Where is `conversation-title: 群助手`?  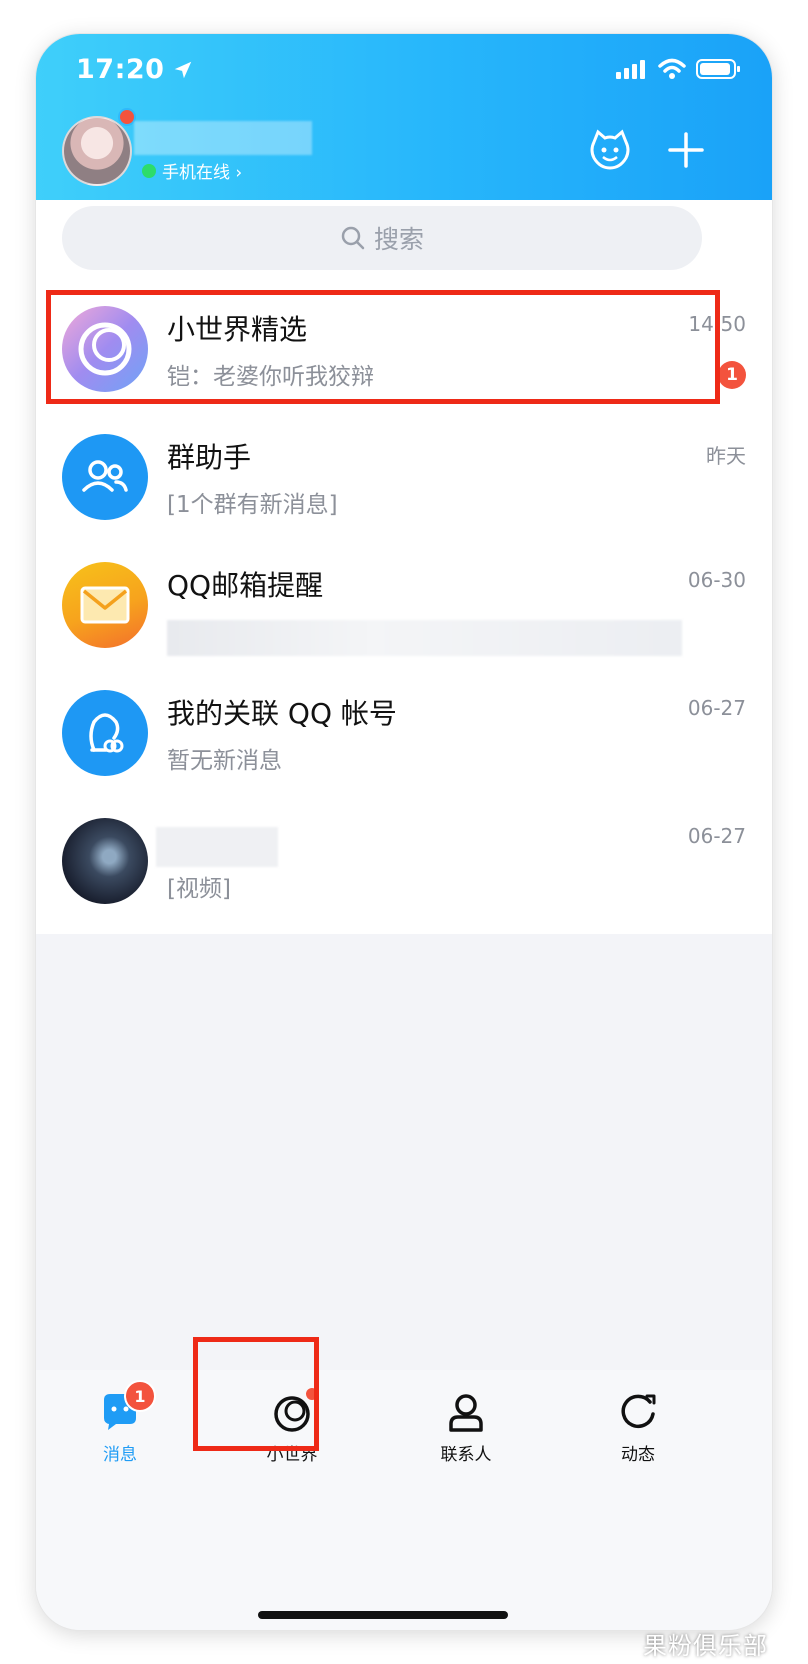
conversation-title: 群助手 is located at coordinates (209, 457).